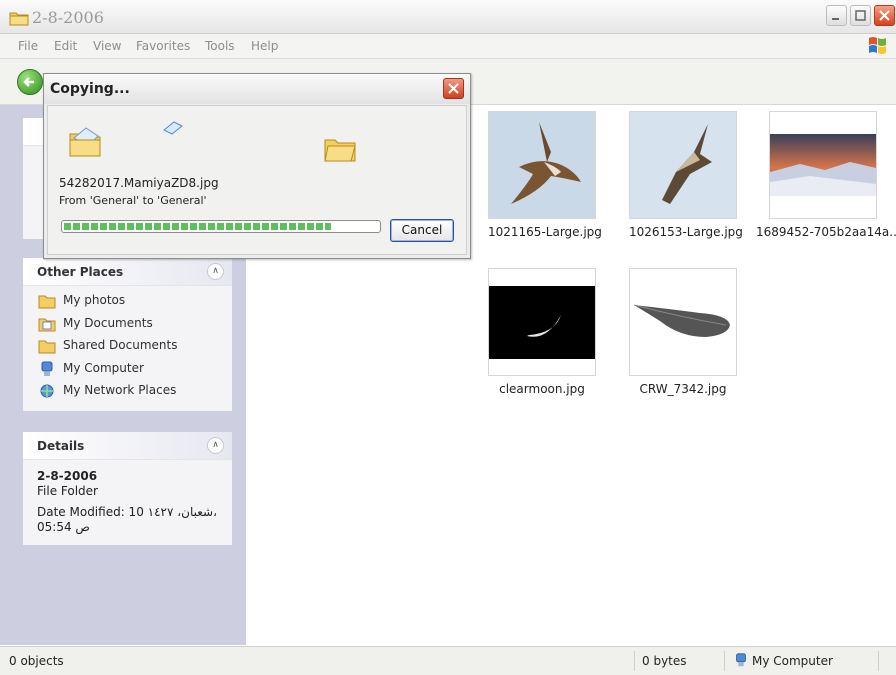 The image size is (896, 675). What do you see at coordinates (107, 46) in the screenshot?
I see `menu-view: View` at bounding box center [107, 46].